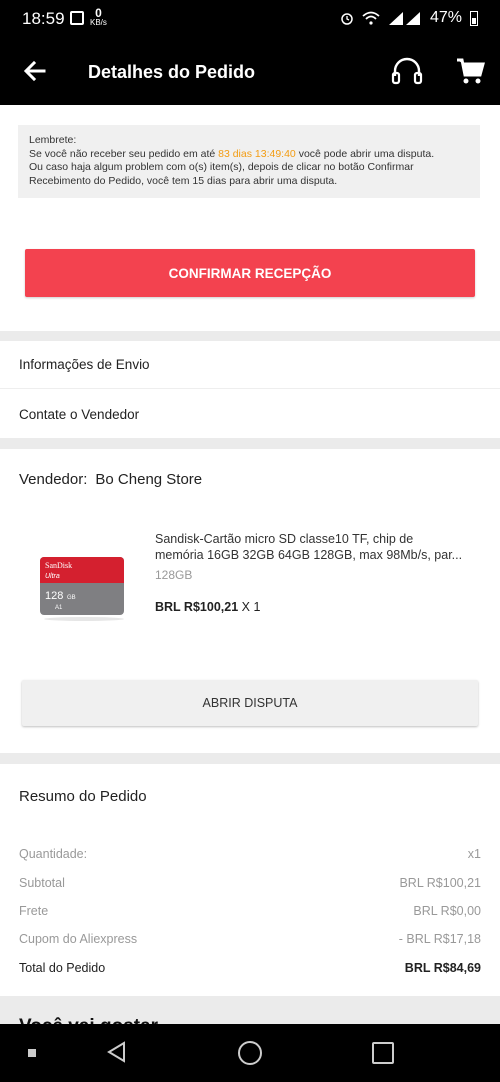 This screenshot has width=500, height=1082. I want to click on summary-row-shipping: Frete BRL R$0,00, so click(250, 911).